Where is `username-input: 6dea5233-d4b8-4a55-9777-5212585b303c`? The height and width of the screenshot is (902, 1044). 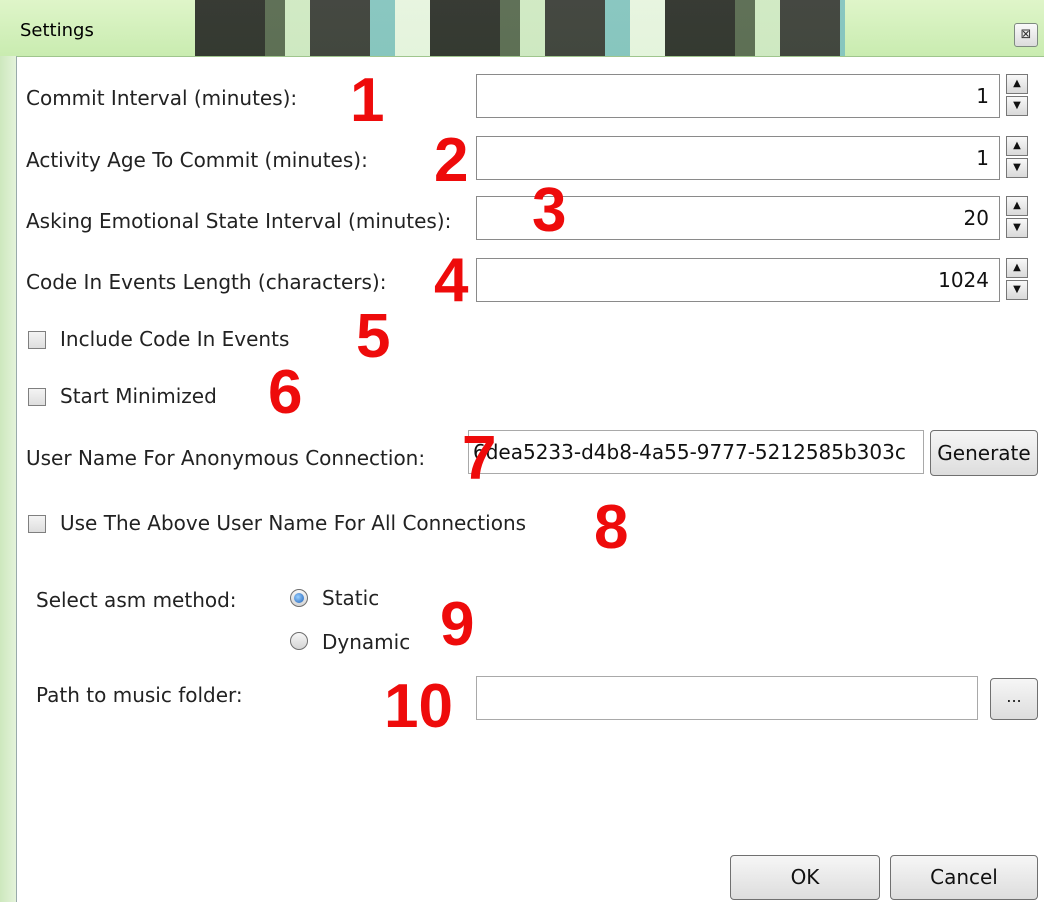 username-input: 6dea5233-d4b8-4a55-9777-5212585b303c is located at coordinates (696, 452).